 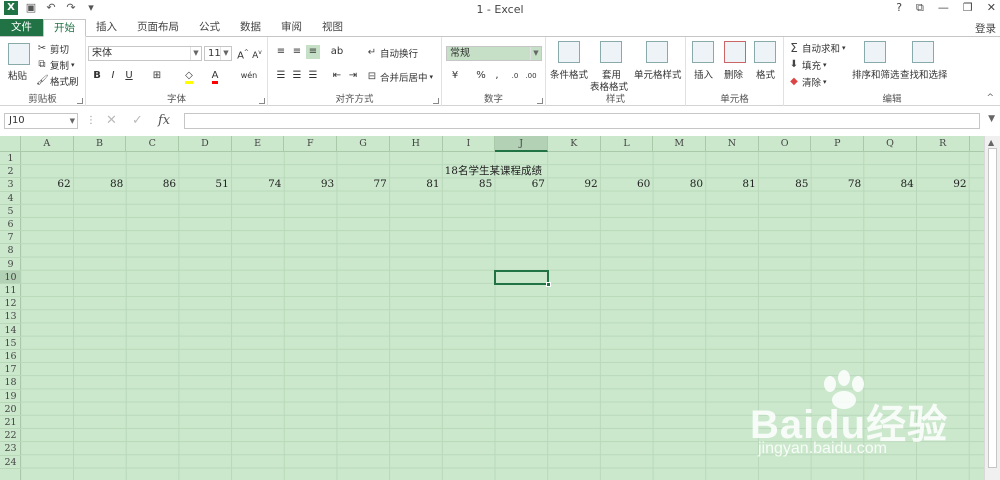 I want to click on fill-handle, so click(x=548, y=284).